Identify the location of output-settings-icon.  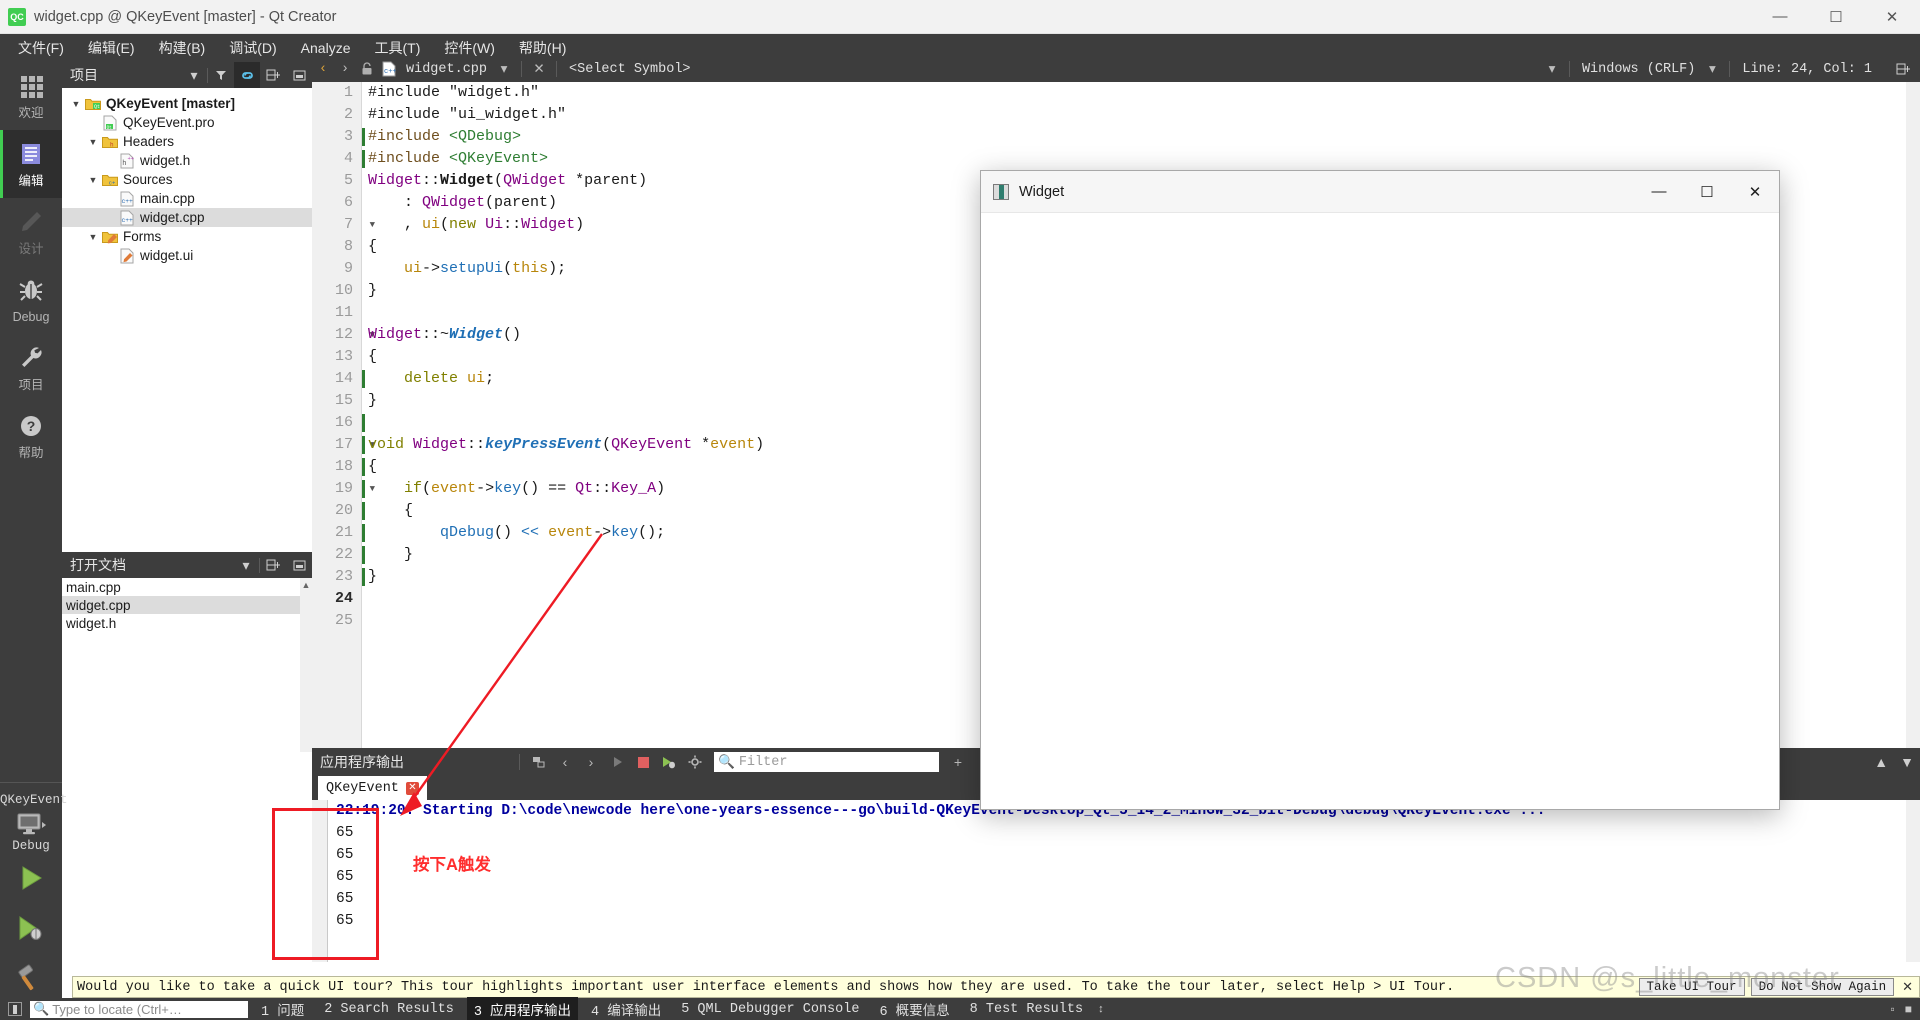
(539, 762).